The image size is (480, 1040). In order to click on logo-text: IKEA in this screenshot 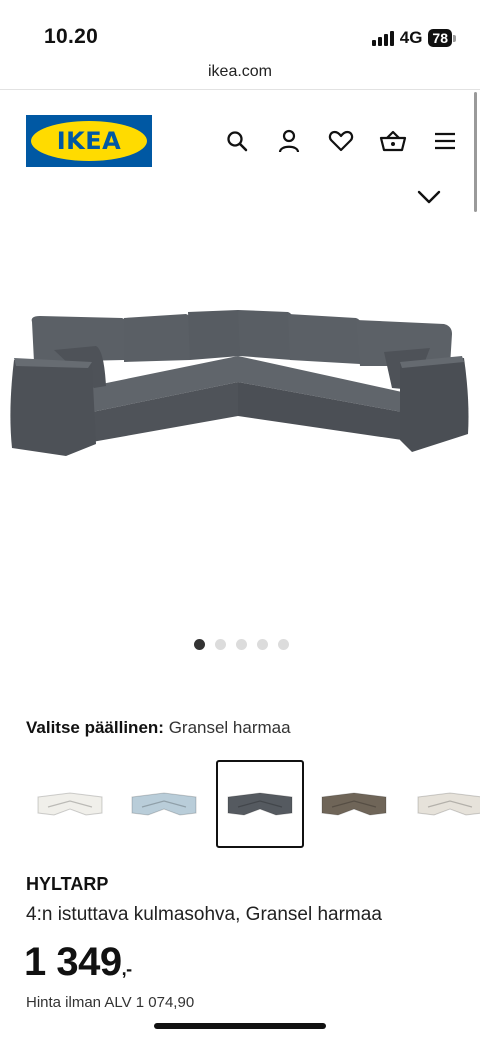, I will do `click(89, 141)`.